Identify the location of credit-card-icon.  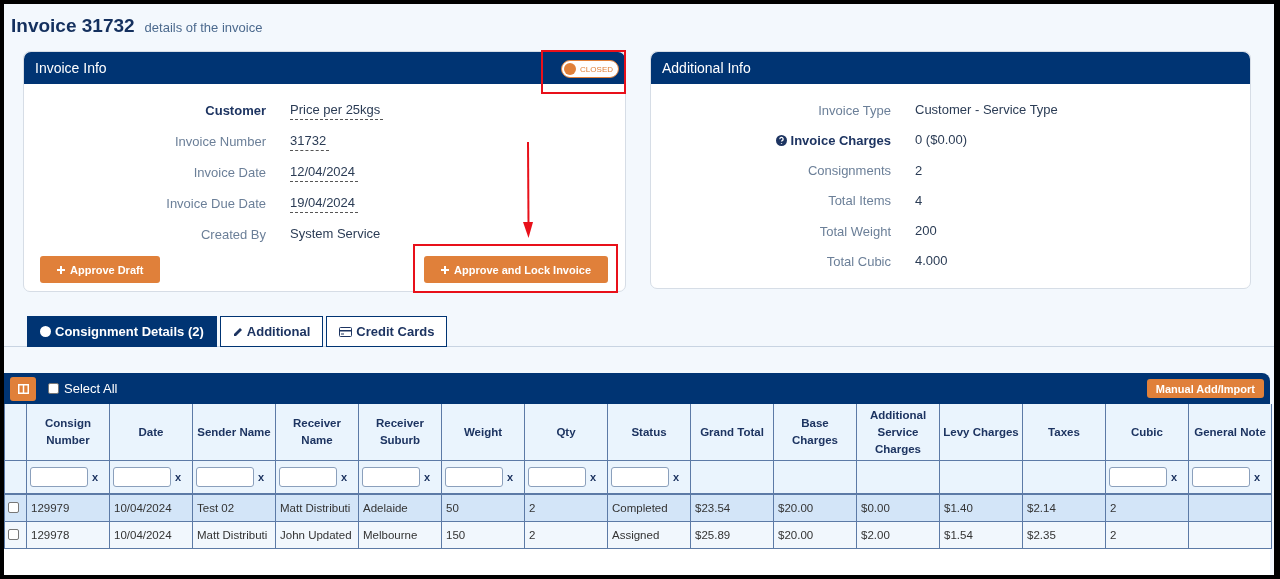
(346, 331).